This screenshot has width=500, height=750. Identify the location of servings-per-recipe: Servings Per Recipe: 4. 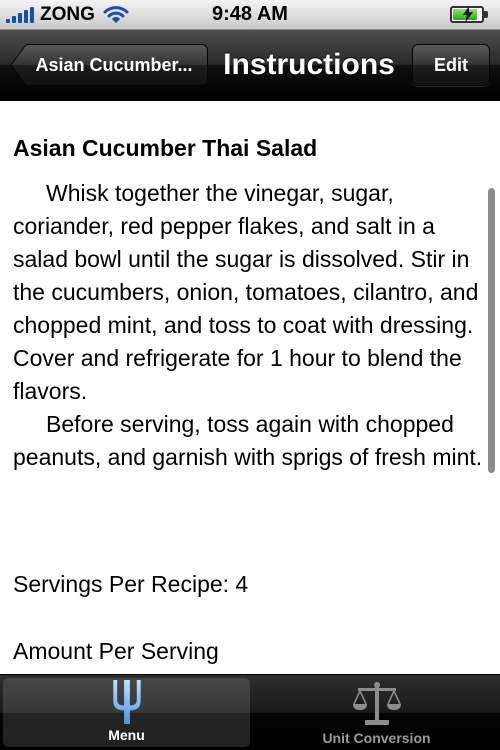
(131, 584).